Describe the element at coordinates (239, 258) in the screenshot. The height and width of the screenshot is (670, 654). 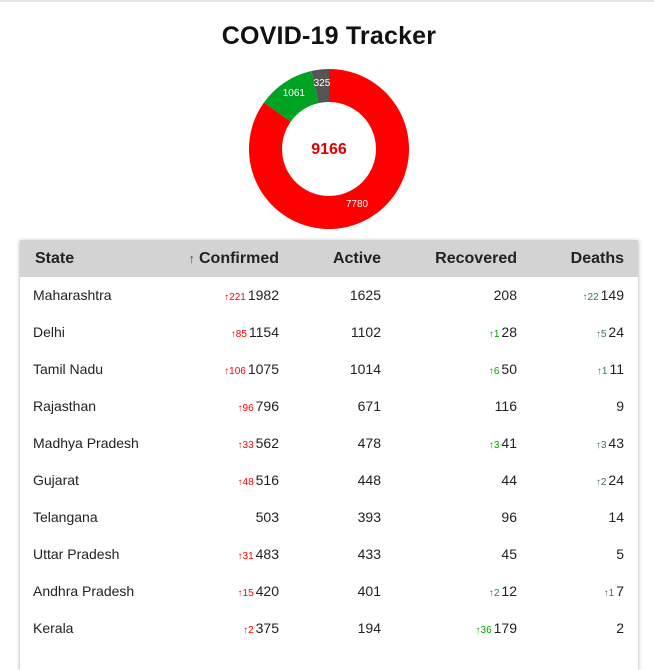
I see `column-header-confirmed-label: Confirmed` at that location.